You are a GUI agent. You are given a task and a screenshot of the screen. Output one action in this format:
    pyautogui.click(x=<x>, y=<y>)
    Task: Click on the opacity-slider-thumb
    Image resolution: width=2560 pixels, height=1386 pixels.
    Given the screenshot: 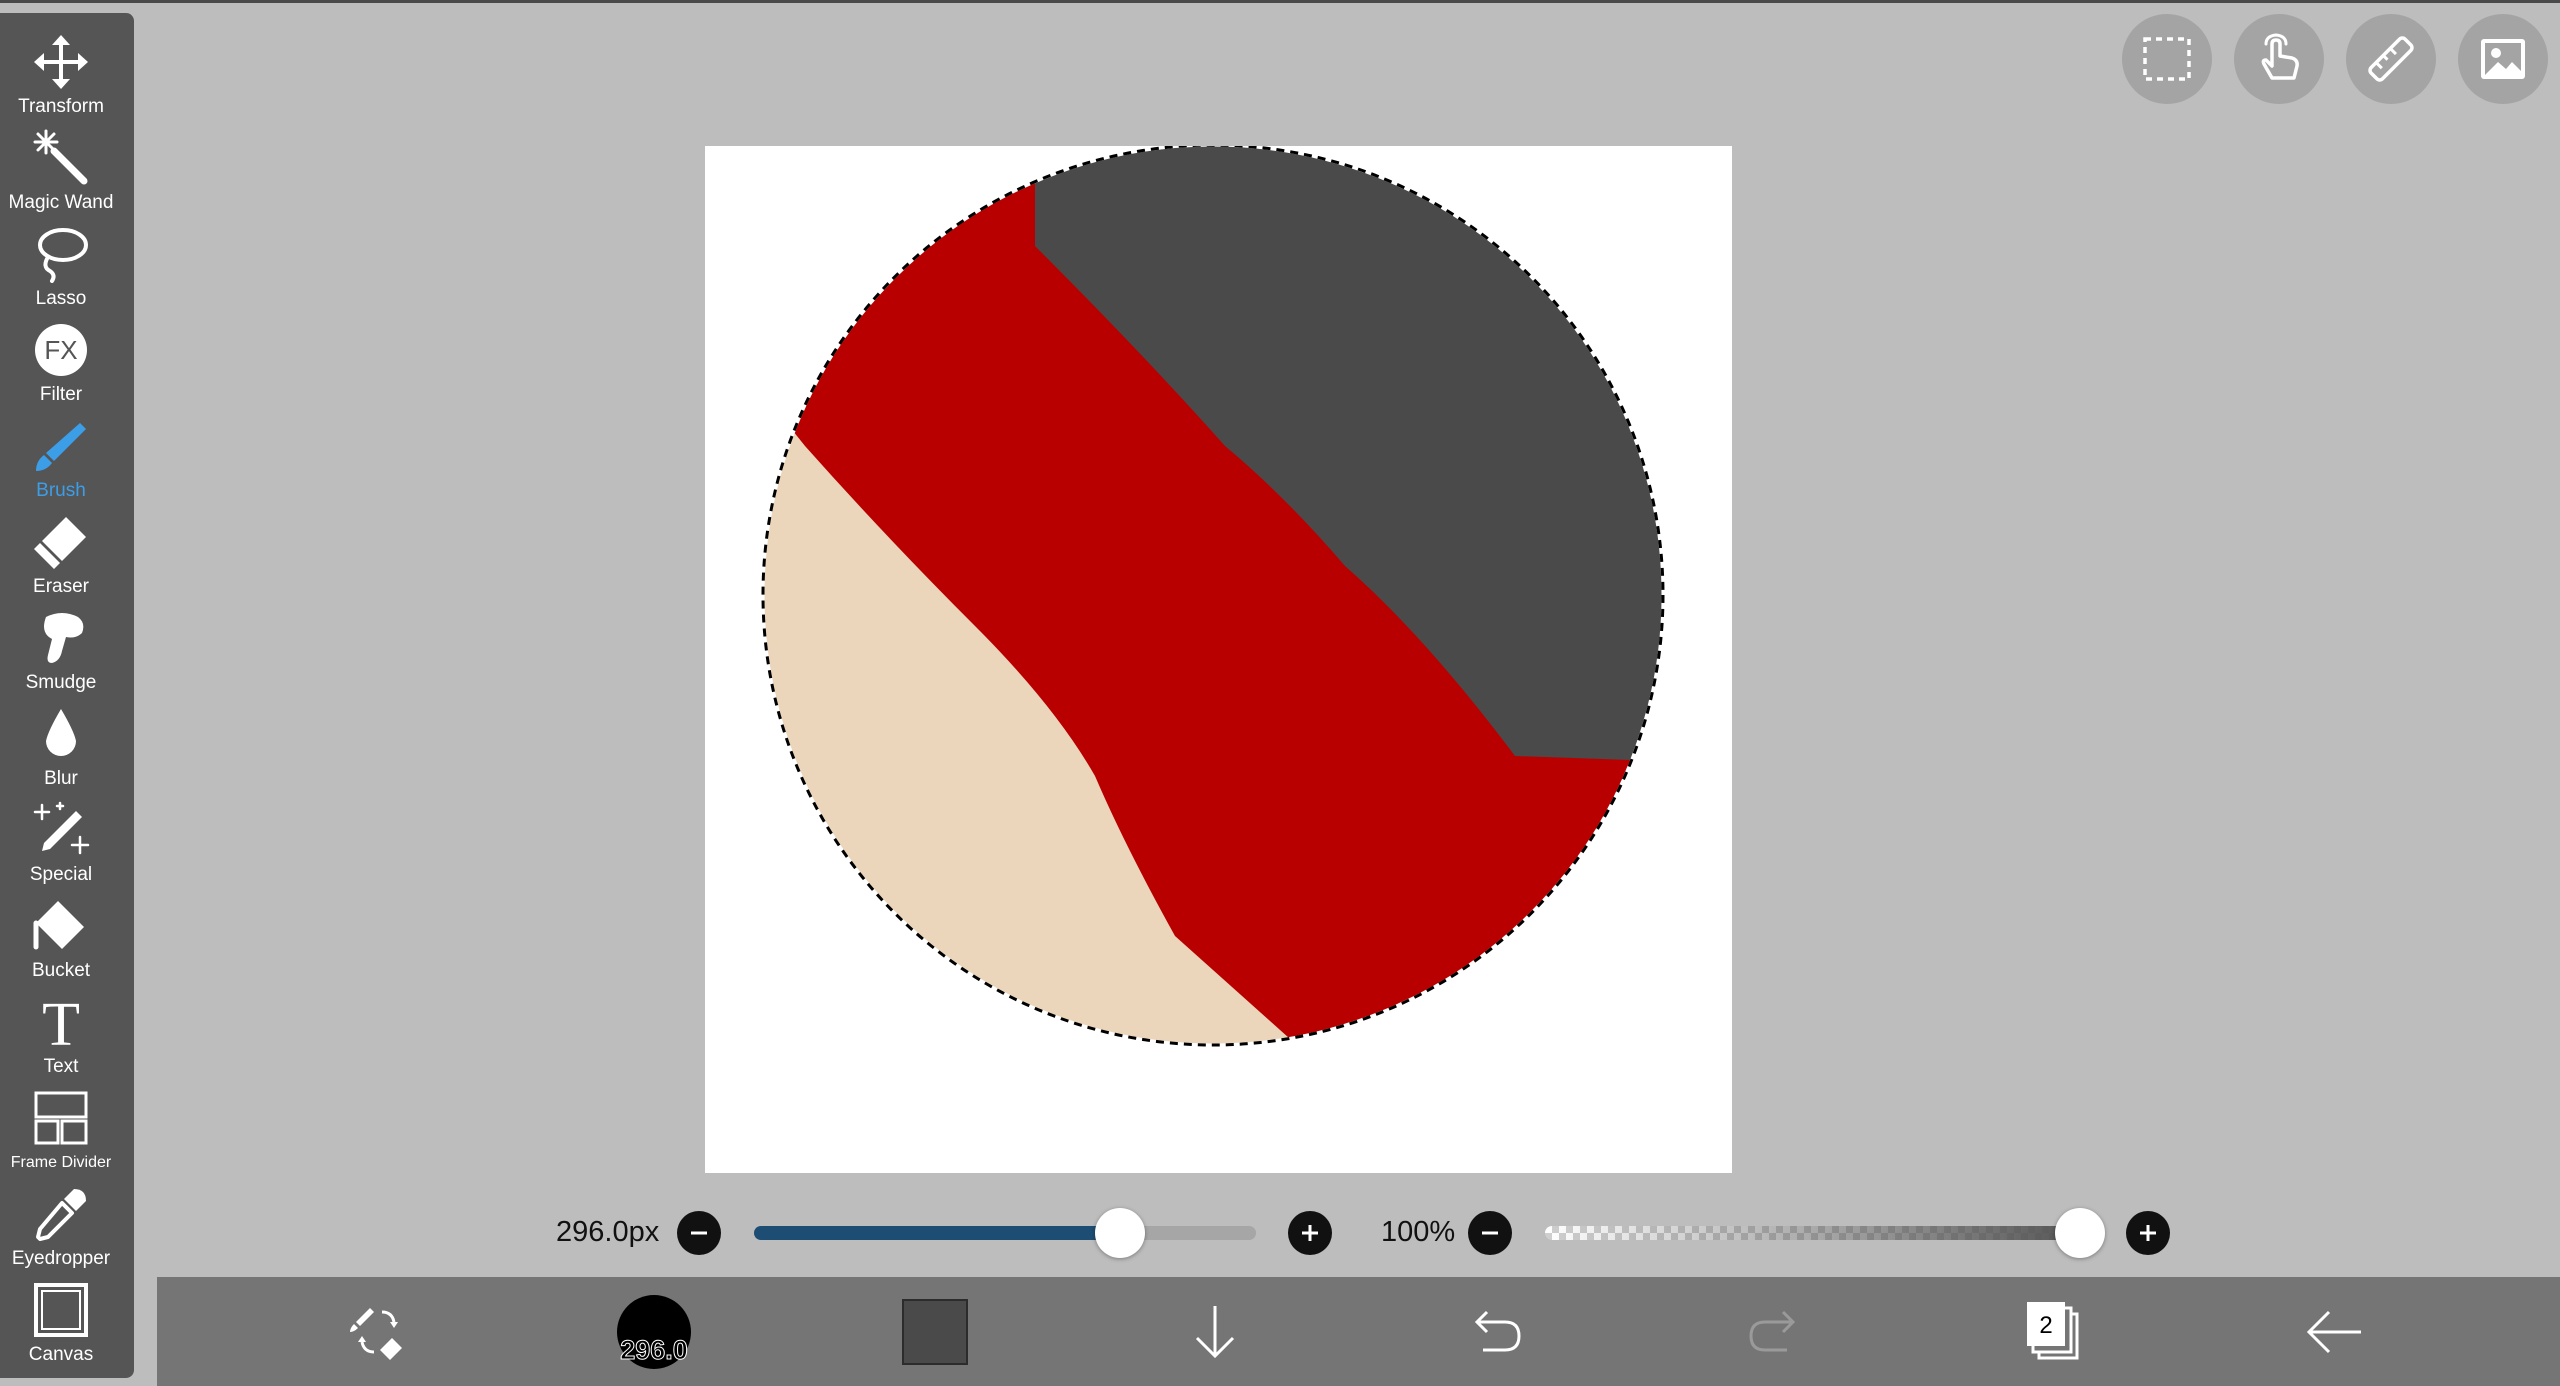 What is the action you would take?
    pyautogui.click(x=2080, y=1233)
    